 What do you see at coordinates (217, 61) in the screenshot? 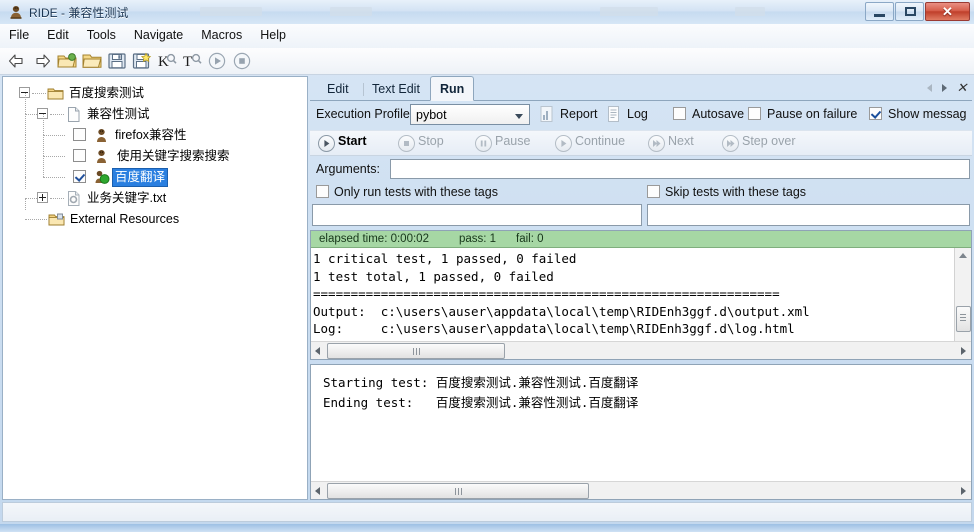
I see `run-icon` at bounding box center [217, 61].